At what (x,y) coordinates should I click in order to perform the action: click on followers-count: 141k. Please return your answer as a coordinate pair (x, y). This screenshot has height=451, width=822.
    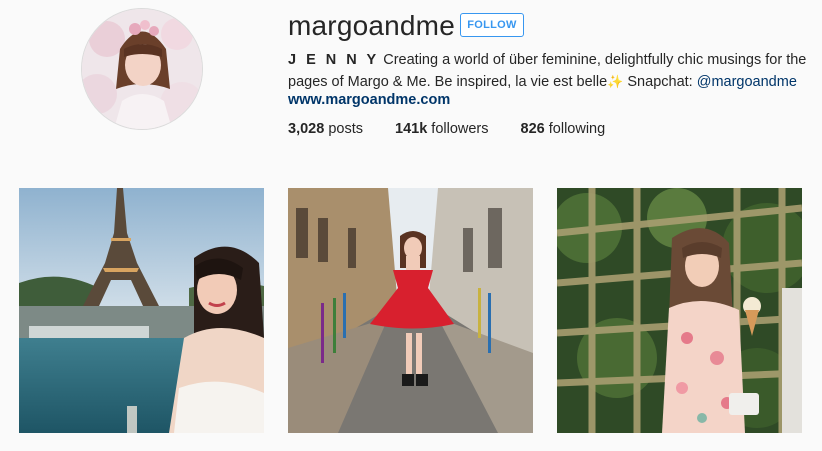
    Looking at the image, I should click on (411, 129).